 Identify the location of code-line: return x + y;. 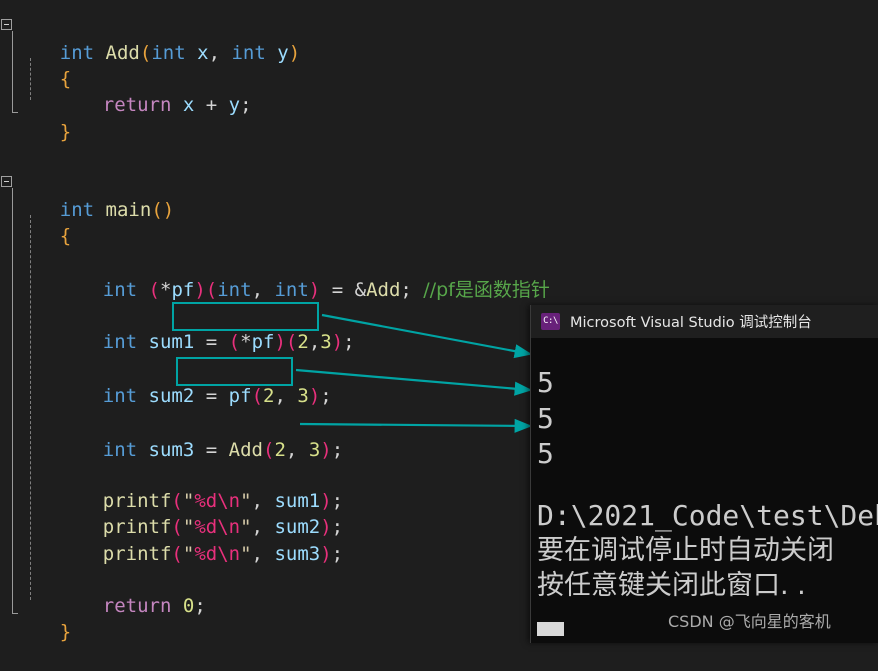
(154, 91).